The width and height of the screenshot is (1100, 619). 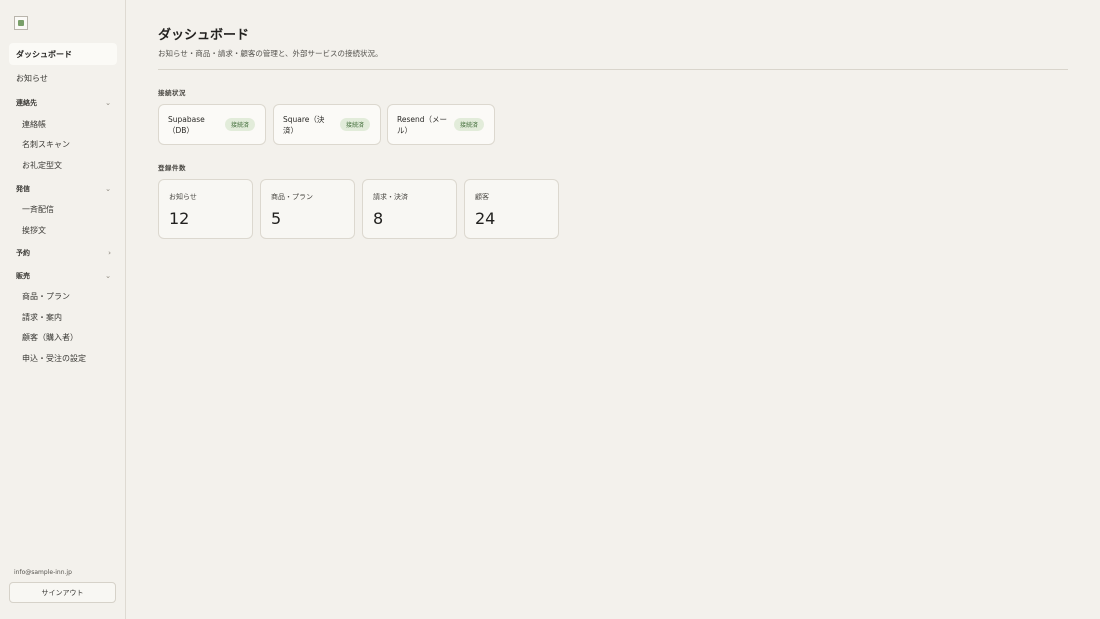 I want to click on sidebar-group-contacts: 連絡先 ⌄, so click(x=63, y=103).